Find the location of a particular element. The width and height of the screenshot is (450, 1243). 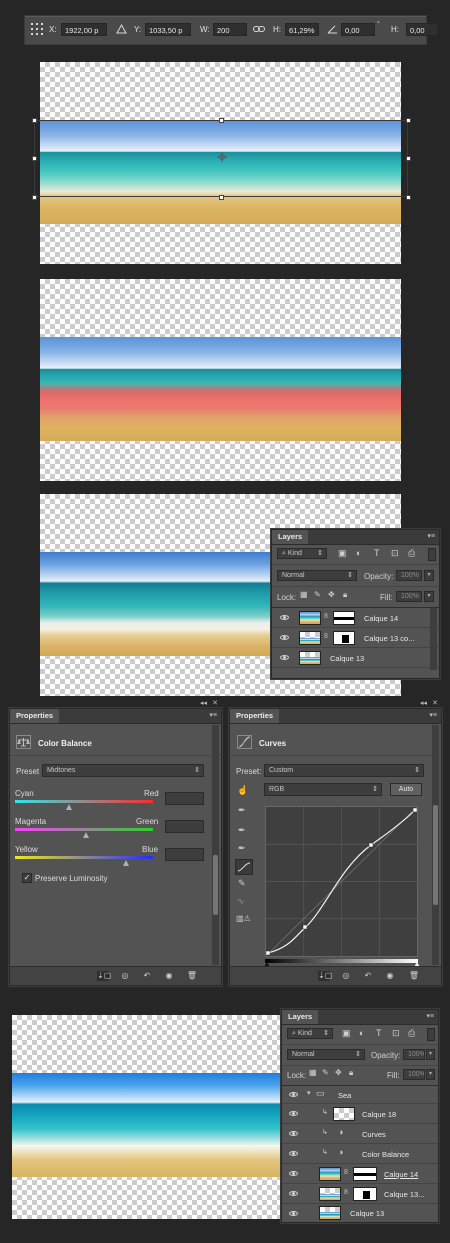

filter-toggle is located at coordinates (431, 1034).